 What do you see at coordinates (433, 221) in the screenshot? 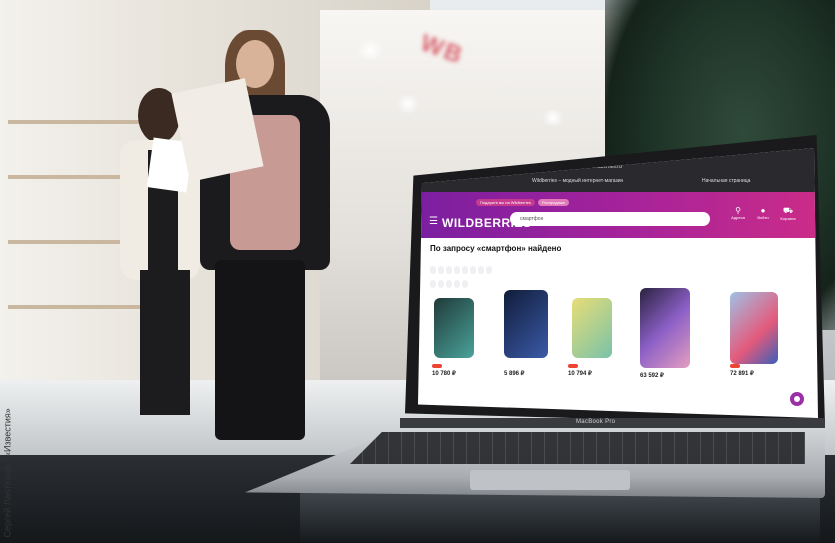
I see `menu-icon: ☰` at bounding box center [433, 221].